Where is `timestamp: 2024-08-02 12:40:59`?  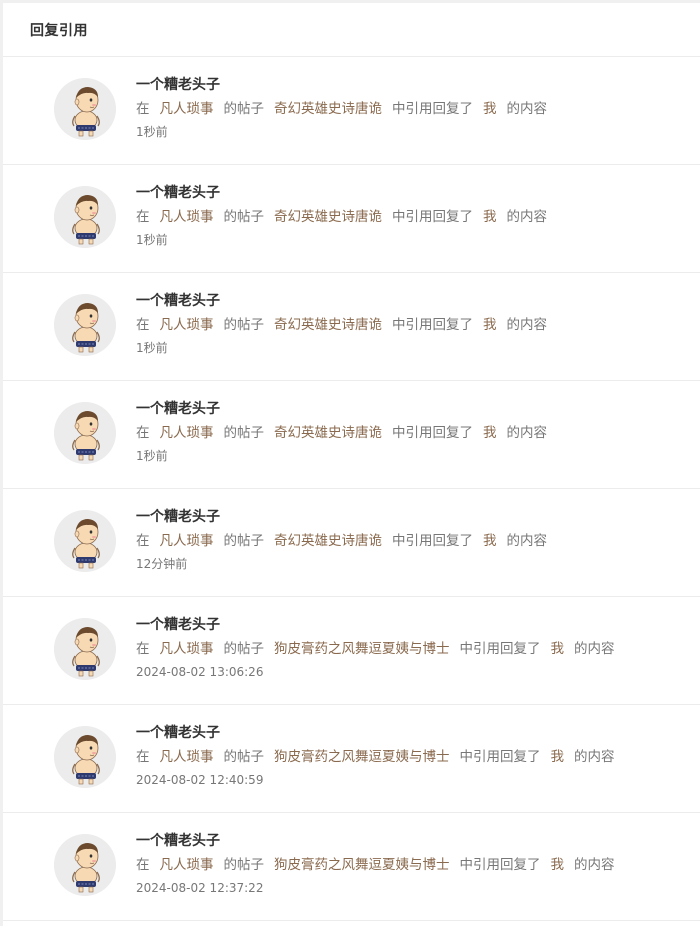 timestamp: 2024-08-02 12:40:59 is located at coordinates (200, 780).